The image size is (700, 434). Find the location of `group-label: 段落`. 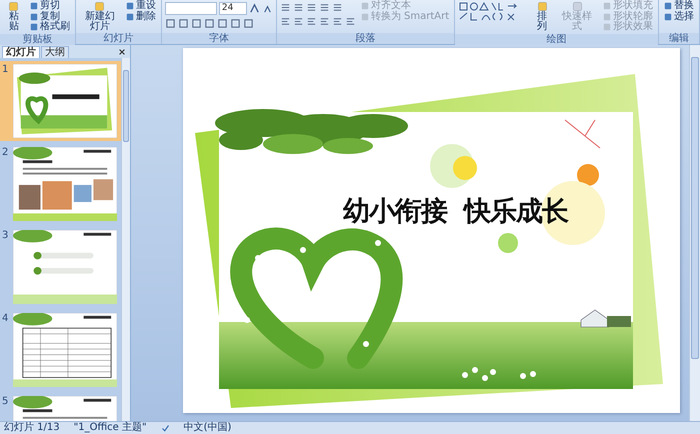

group-label: 段落 is located at coordinates (365, 38).